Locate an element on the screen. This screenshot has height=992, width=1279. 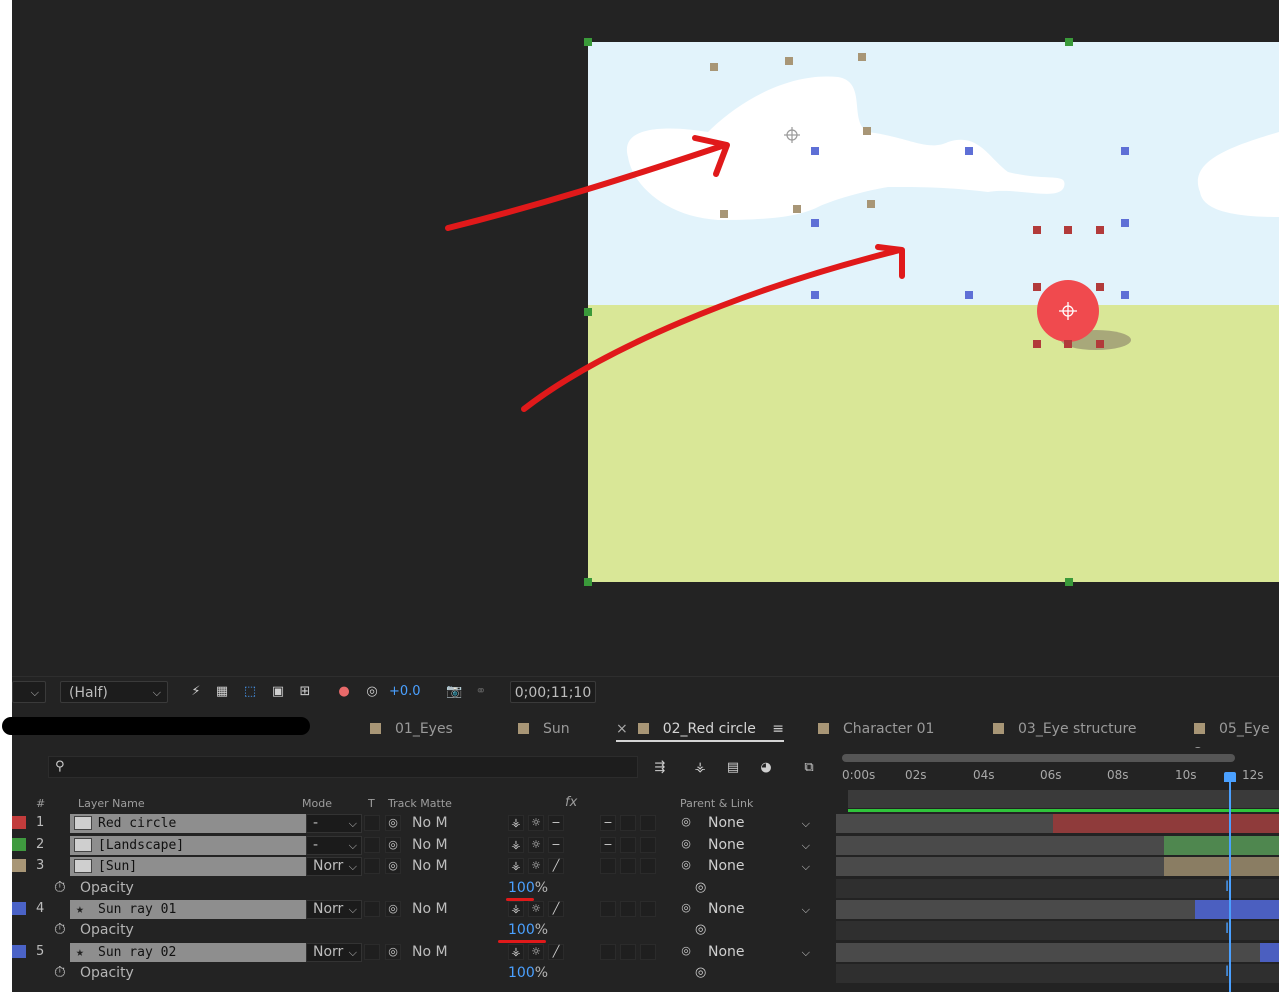
close-icon: × is located at coordinates (622, 729).